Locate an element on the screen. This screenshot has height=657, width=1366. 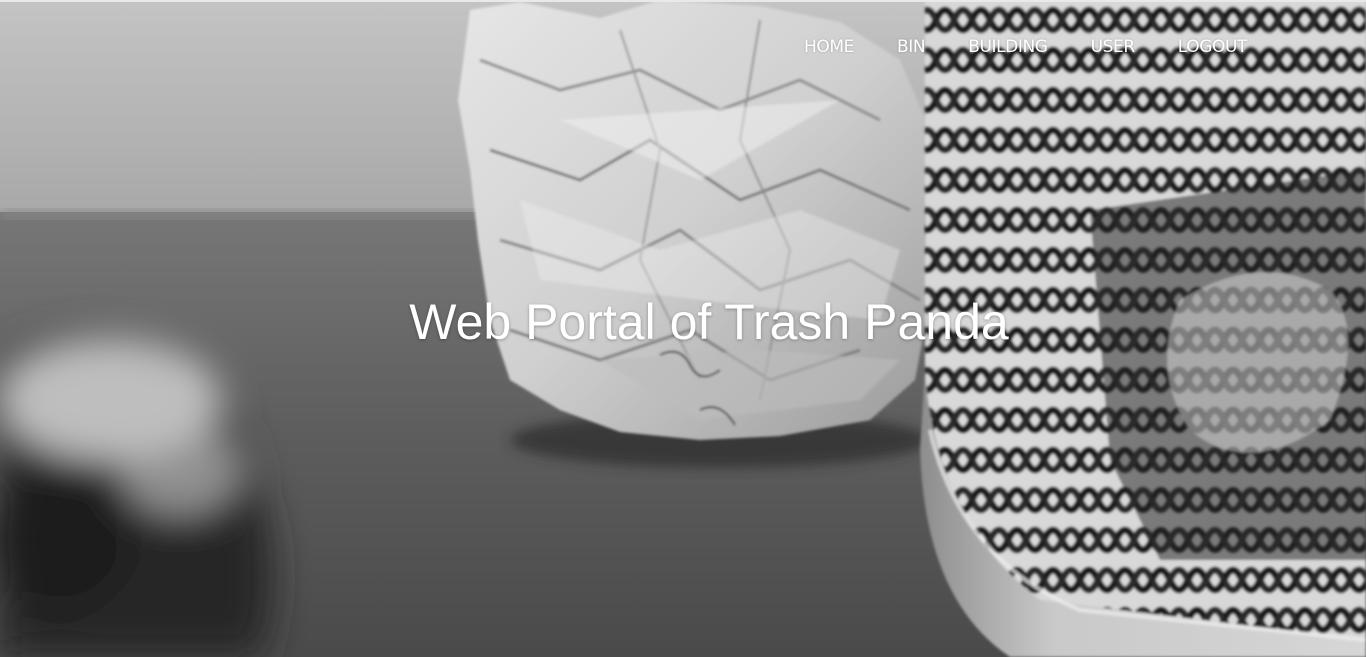
nav-item-building: BUILDING is located at coordinates (986, 47).